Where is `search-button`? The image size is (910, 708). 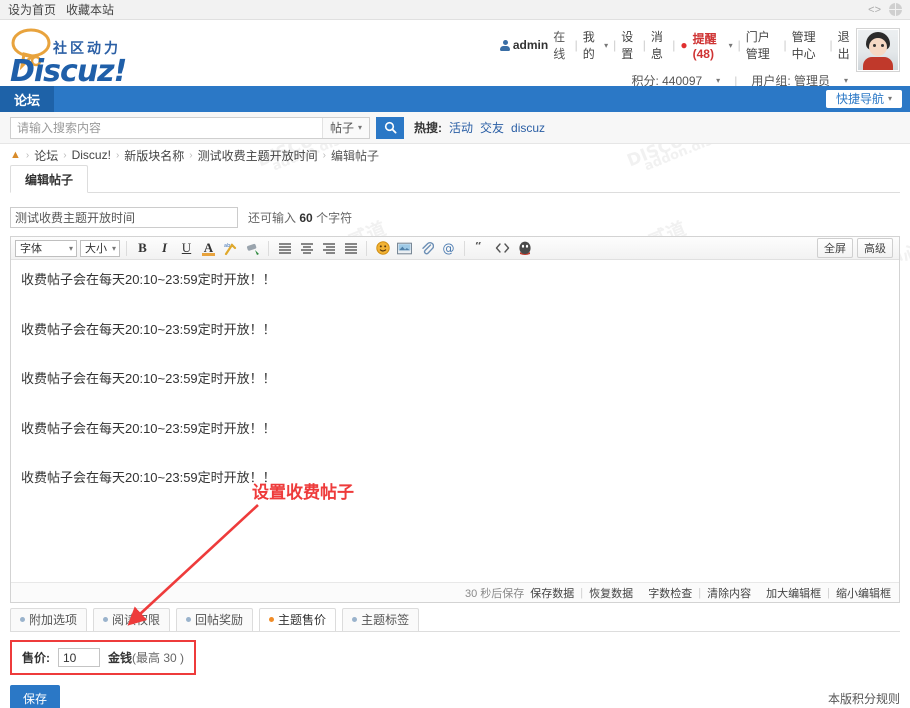 search-button is located at coordinates (390, 127).